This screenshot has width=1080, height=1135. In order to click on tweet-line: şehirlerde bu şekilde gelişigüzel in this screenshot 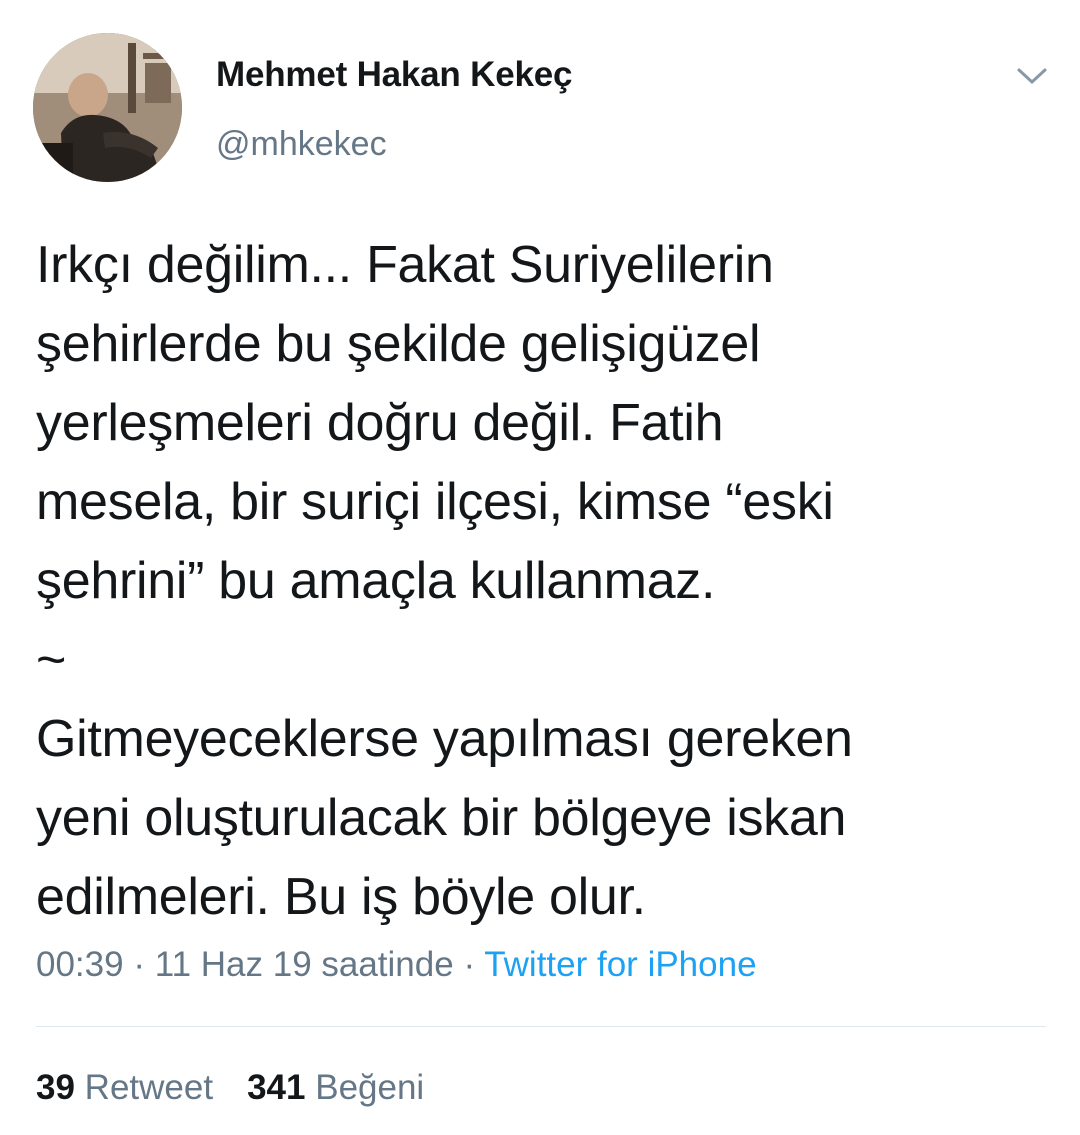, I will do `click(398, 344)`.